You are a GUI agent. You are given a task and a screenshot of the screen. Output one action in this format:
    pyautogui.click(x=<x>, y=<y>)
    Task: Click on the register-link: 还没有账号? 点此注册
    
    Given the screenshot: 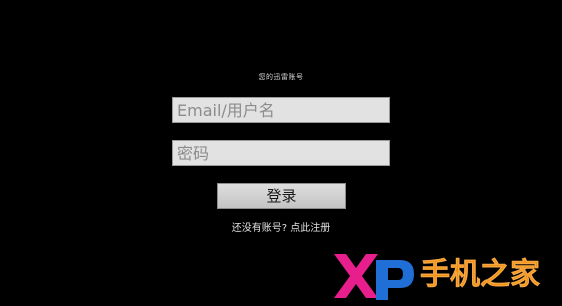 What is the action you would take?
    pyautogui.click(x=281, y=226)
    